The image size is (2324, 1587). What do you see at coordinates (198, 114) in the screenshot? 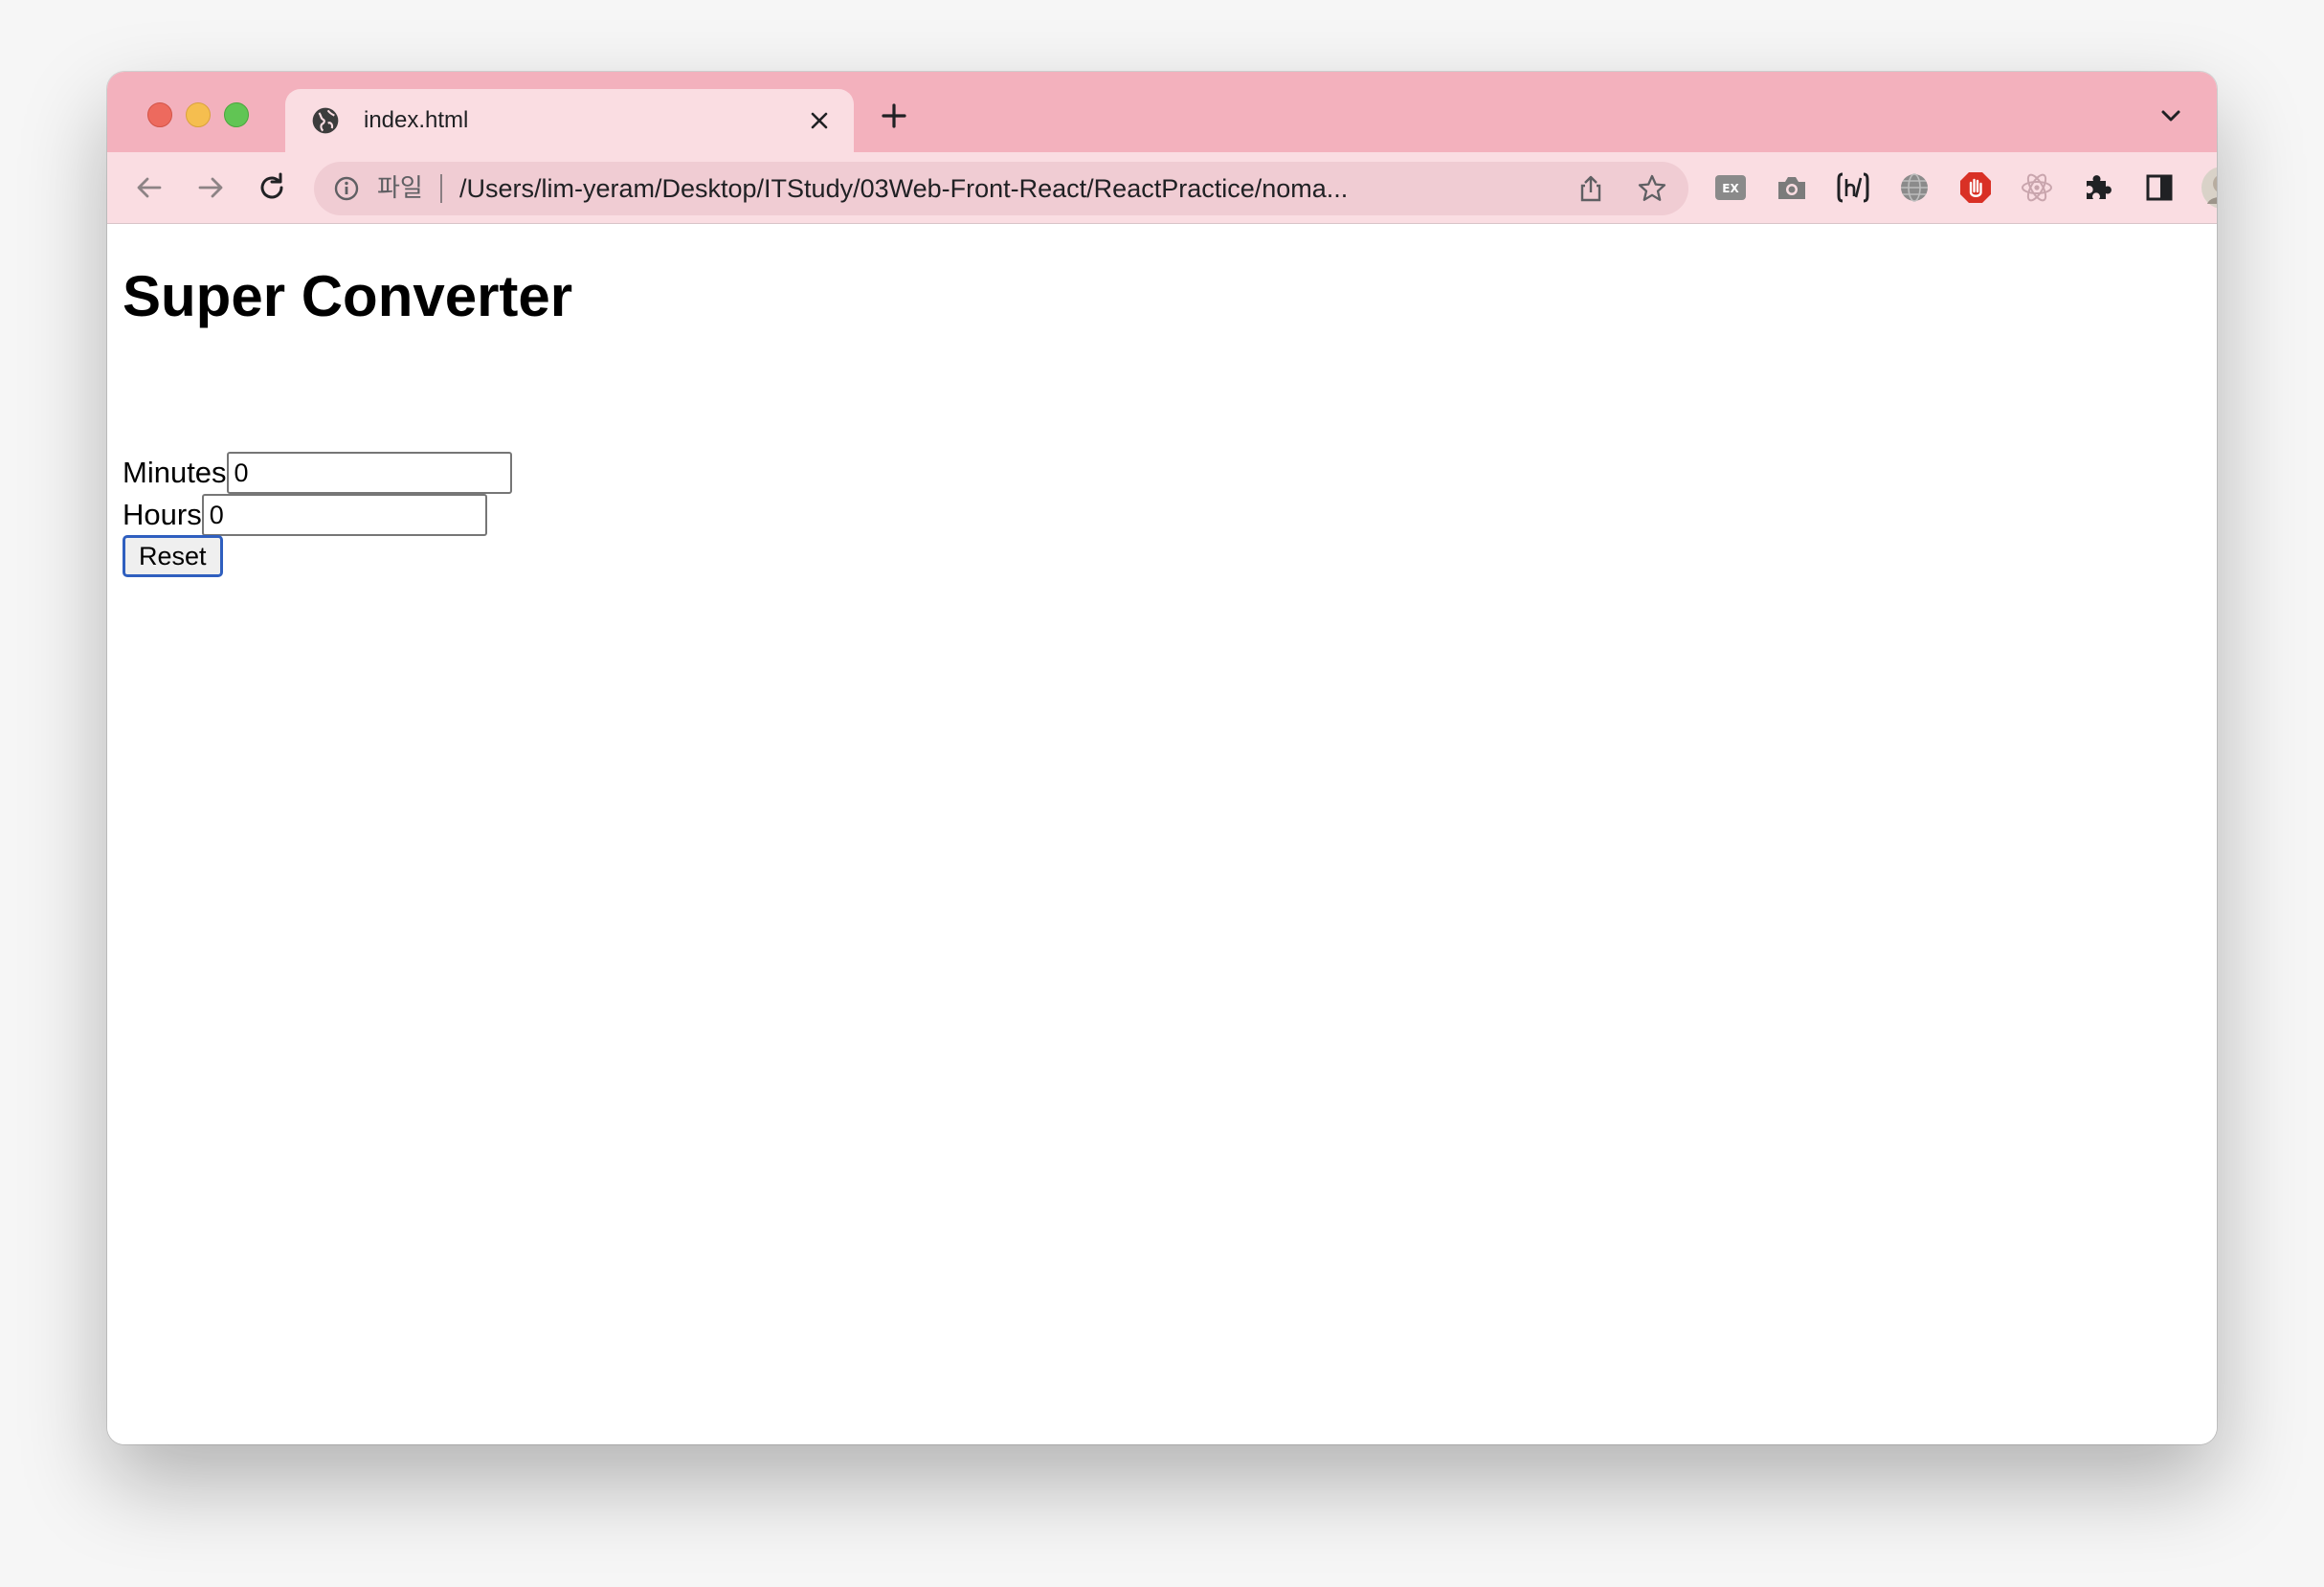
I see `minimize-window-button` at bounding box center [198, 114].